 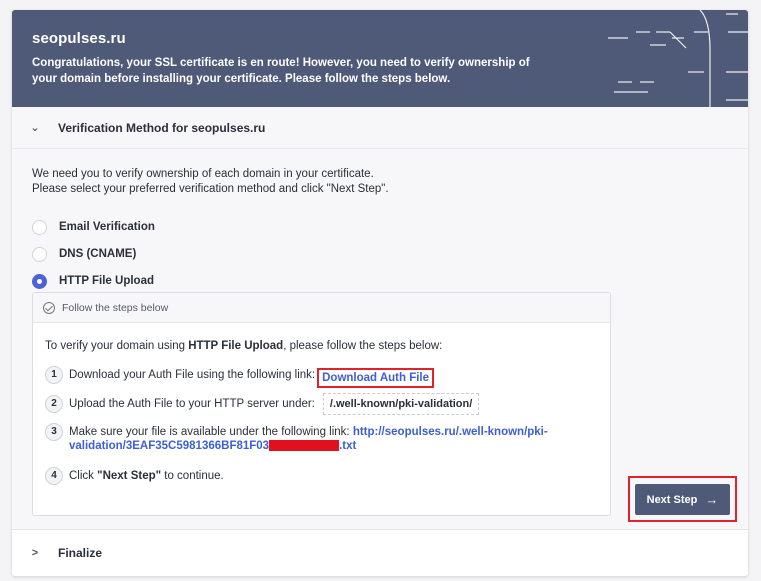 I want to click on domain-title: seopulses.ru, so click(x=79, y=38).